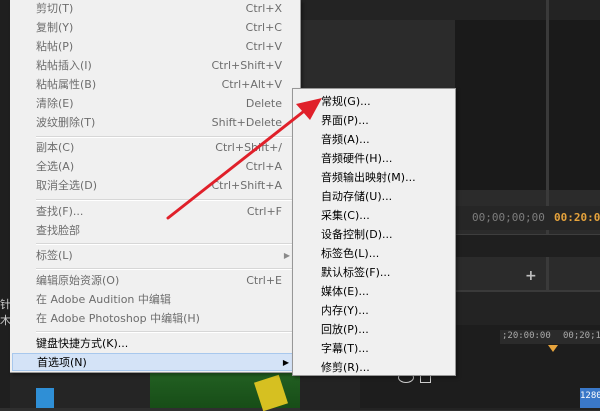 The height and width of the screenshot is (411, 600). I want to click on menu-item-shortcut: Ctrl+X, so click(263, 8).